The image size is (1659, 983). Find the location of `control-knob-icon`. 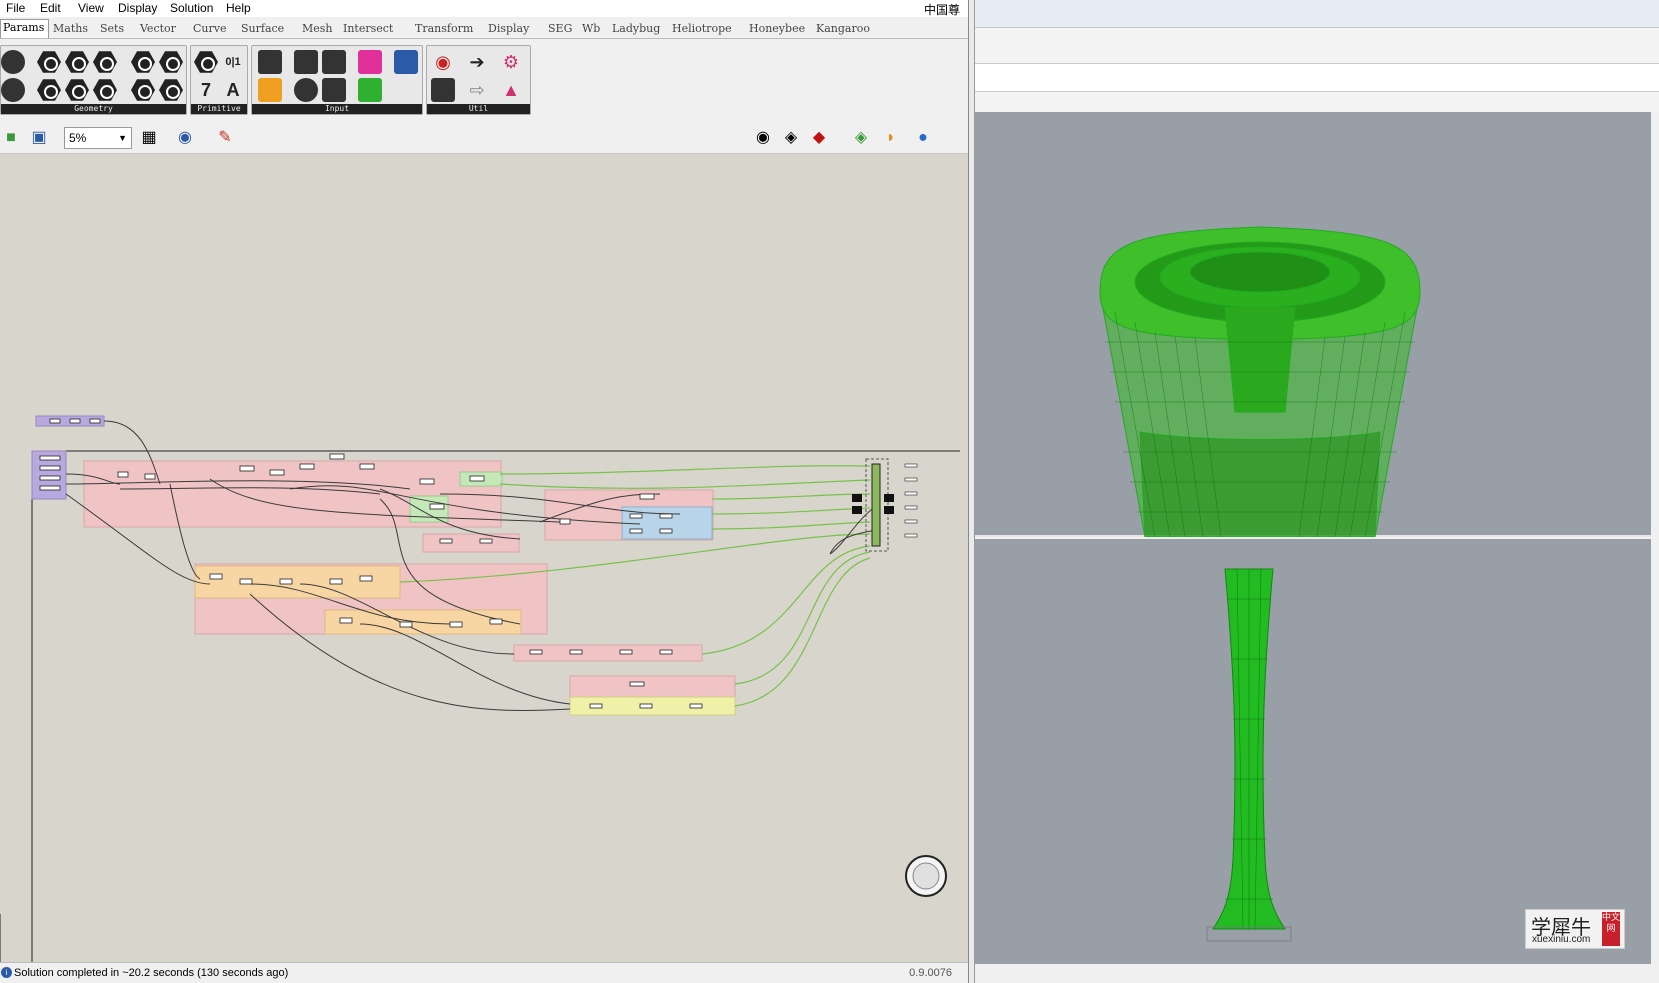

control-knob-icon is located at coordinates (406, 62).